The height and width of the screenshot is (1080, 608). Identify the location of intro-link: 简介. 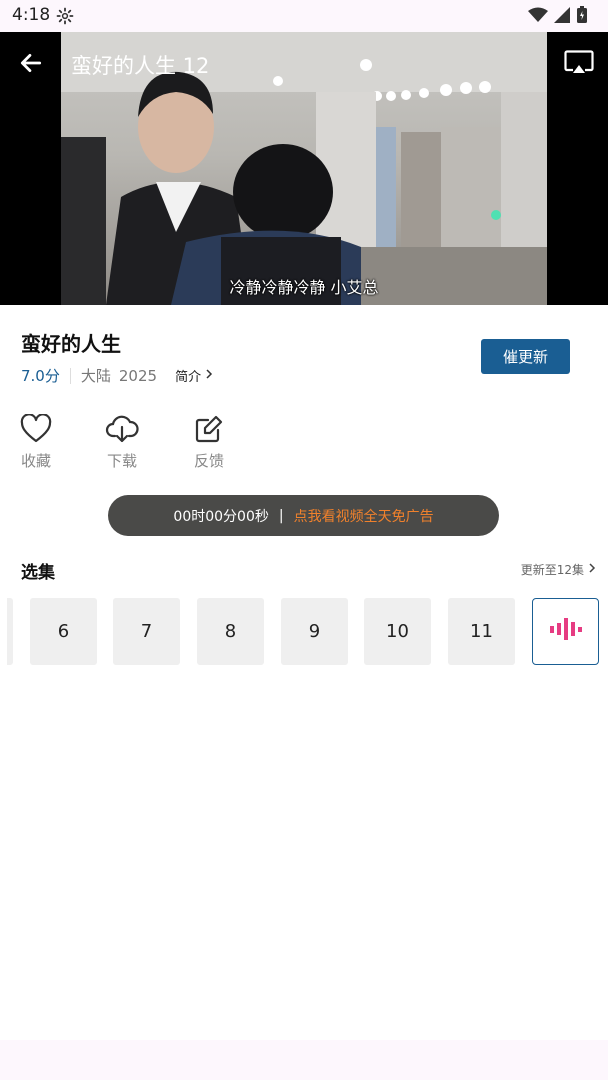
(194, 375).